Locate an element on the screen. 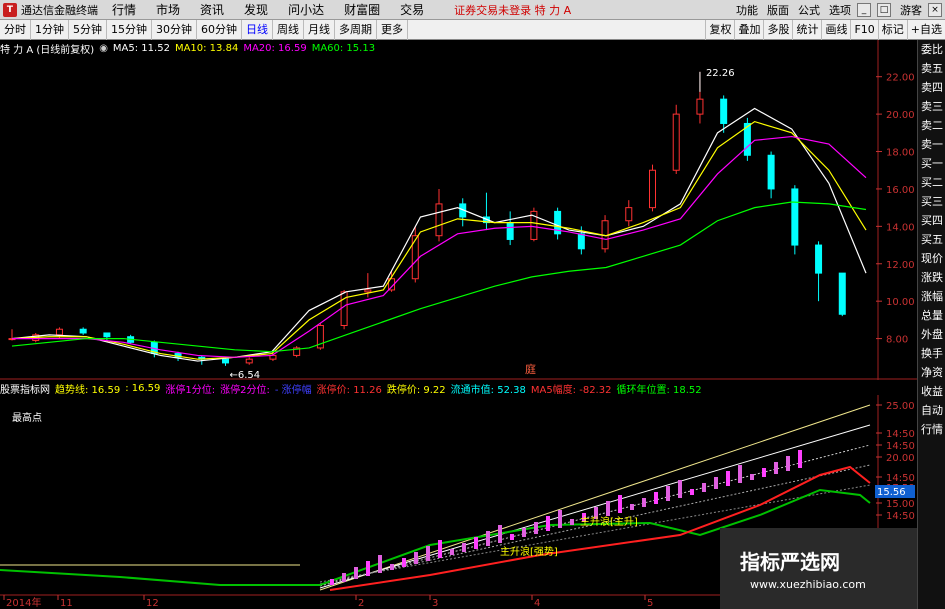 The image size is (945, 609). tab-5min: 5分钟 is located at coordinates (88, 29).